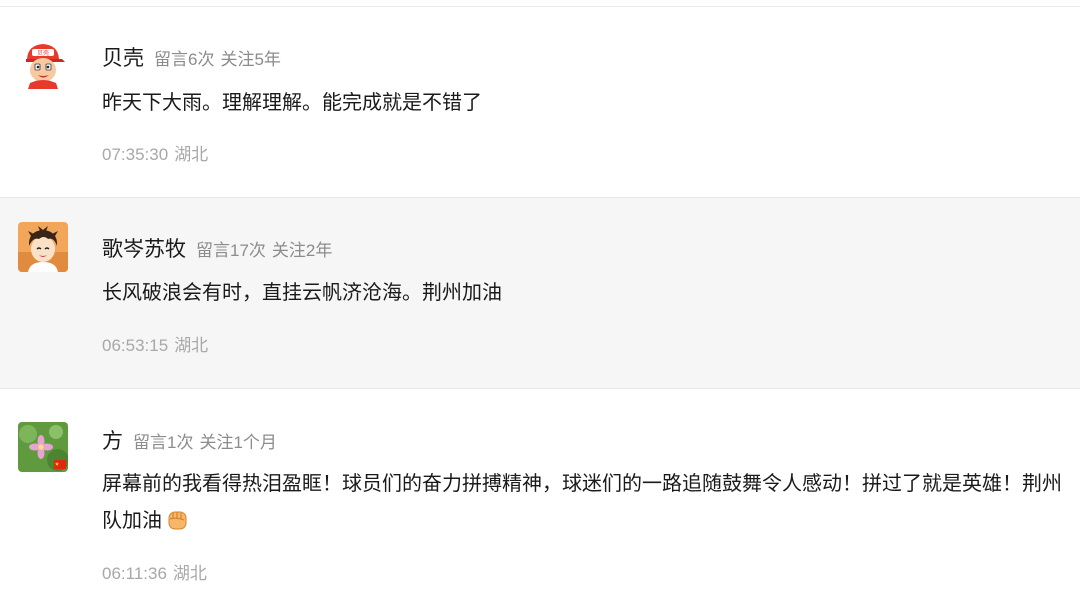 The image size is (1080, 601). I want to click on comment-time: 06:53:15, so click(135, 345).